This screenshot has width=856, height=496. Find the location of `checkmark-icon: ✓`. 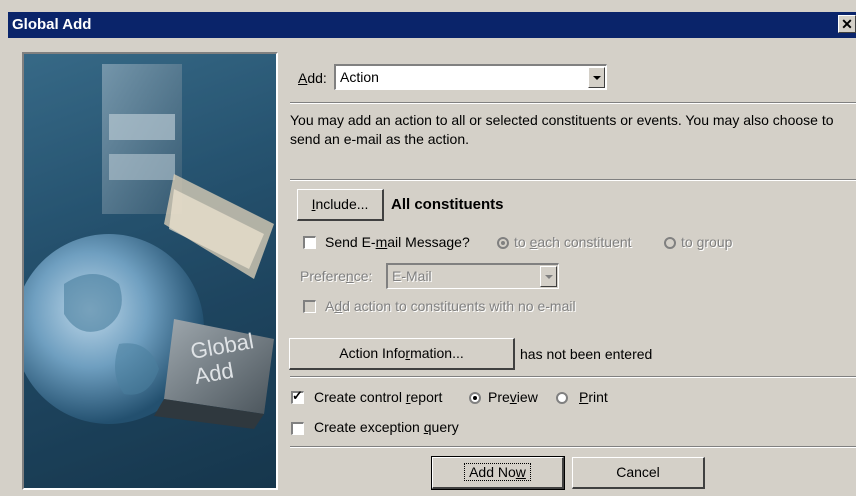

checkmark-icon: ✓ is located at coordinates (297, 395).